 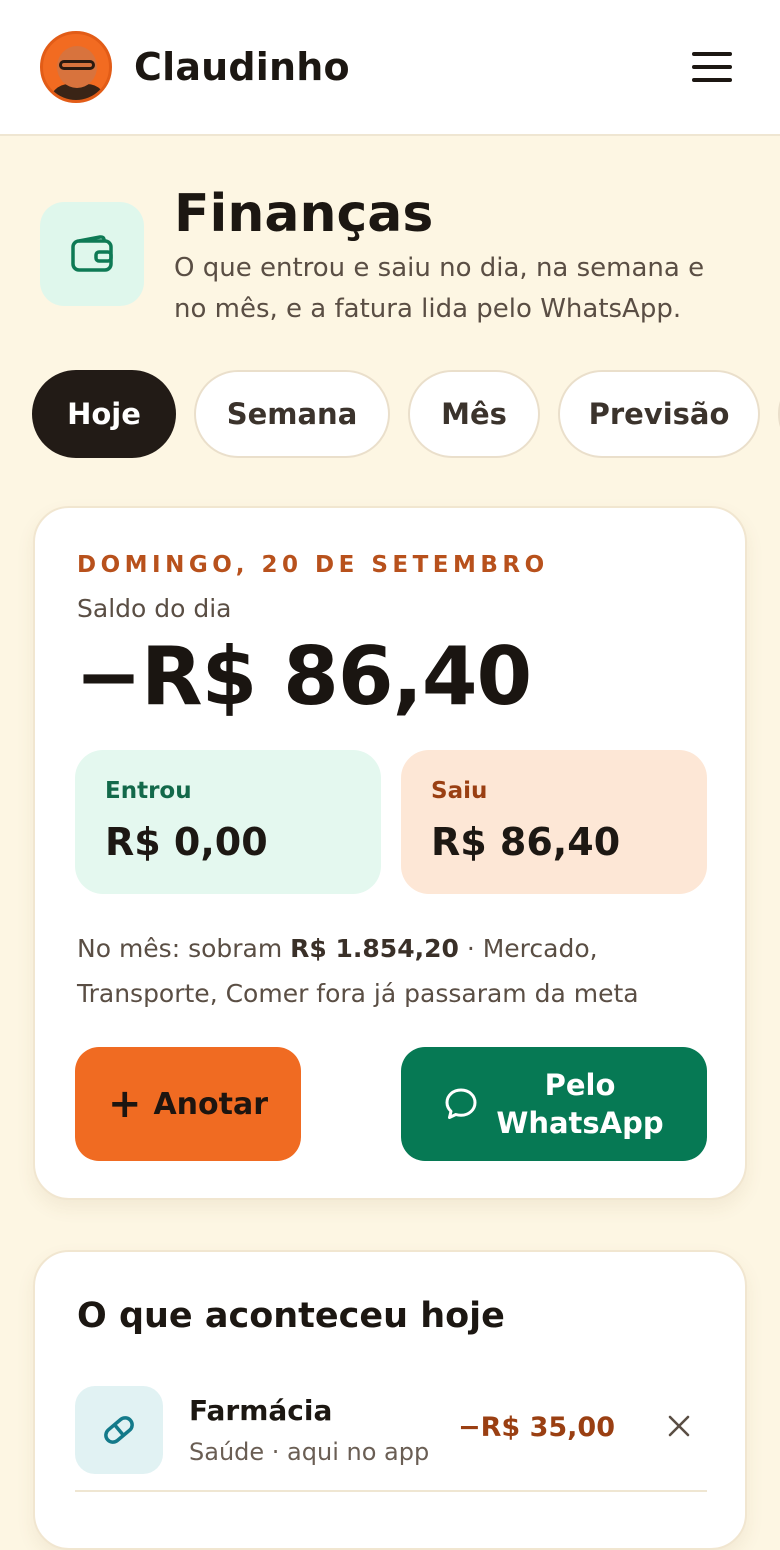 What do you see at coordinates (92, 254) in the screenshot?
I see `wallet-icon` at bounding box center [92, 254].